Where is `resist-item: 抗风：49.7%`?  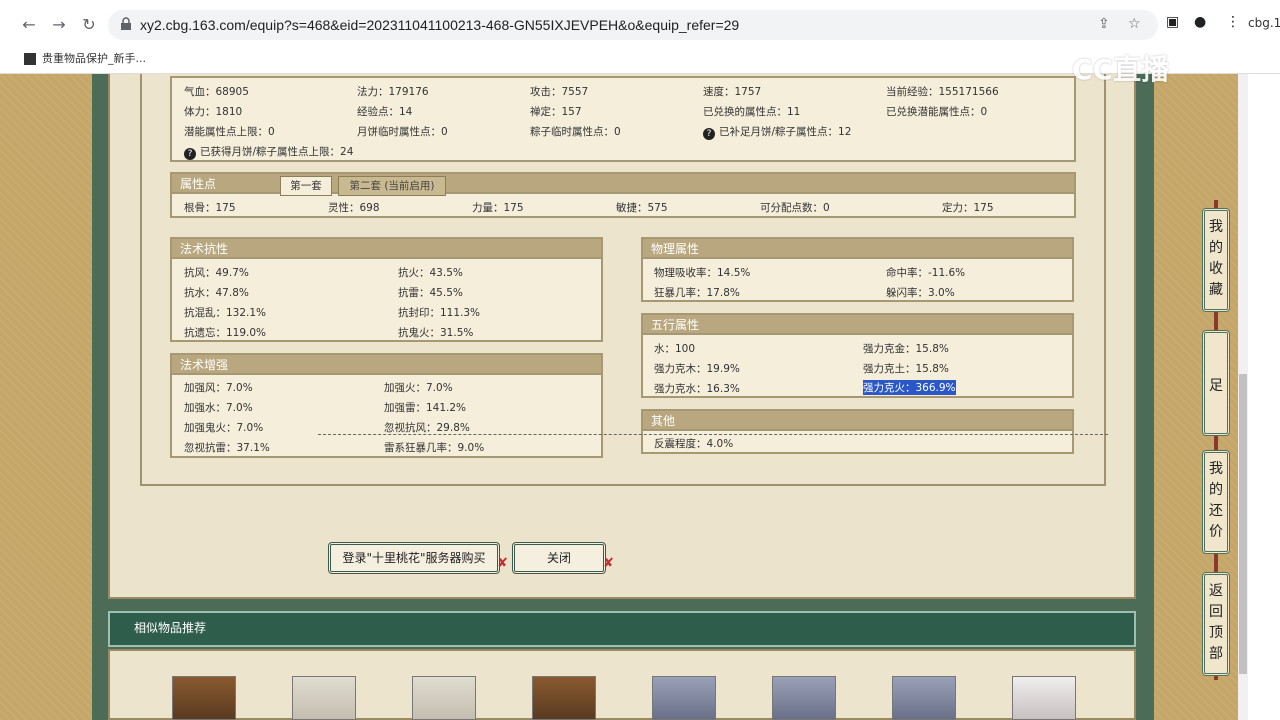
resist-item: 抗风：49.7% is located at coordinates (216, 273).